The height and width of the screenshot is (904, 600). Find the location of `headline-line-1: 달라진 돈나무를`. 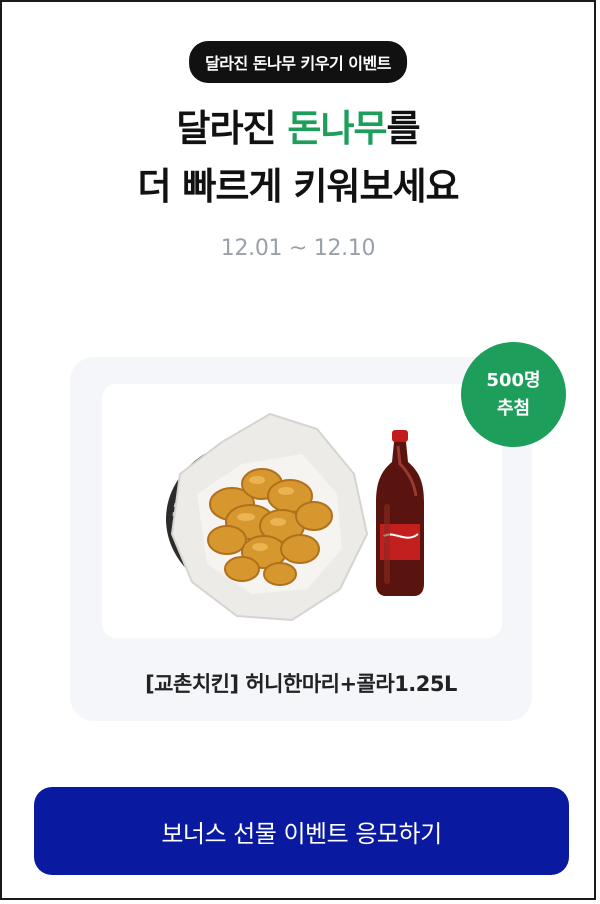

headline-line-1: 달라진 돈나무를 is located at coordinates (298, 129).